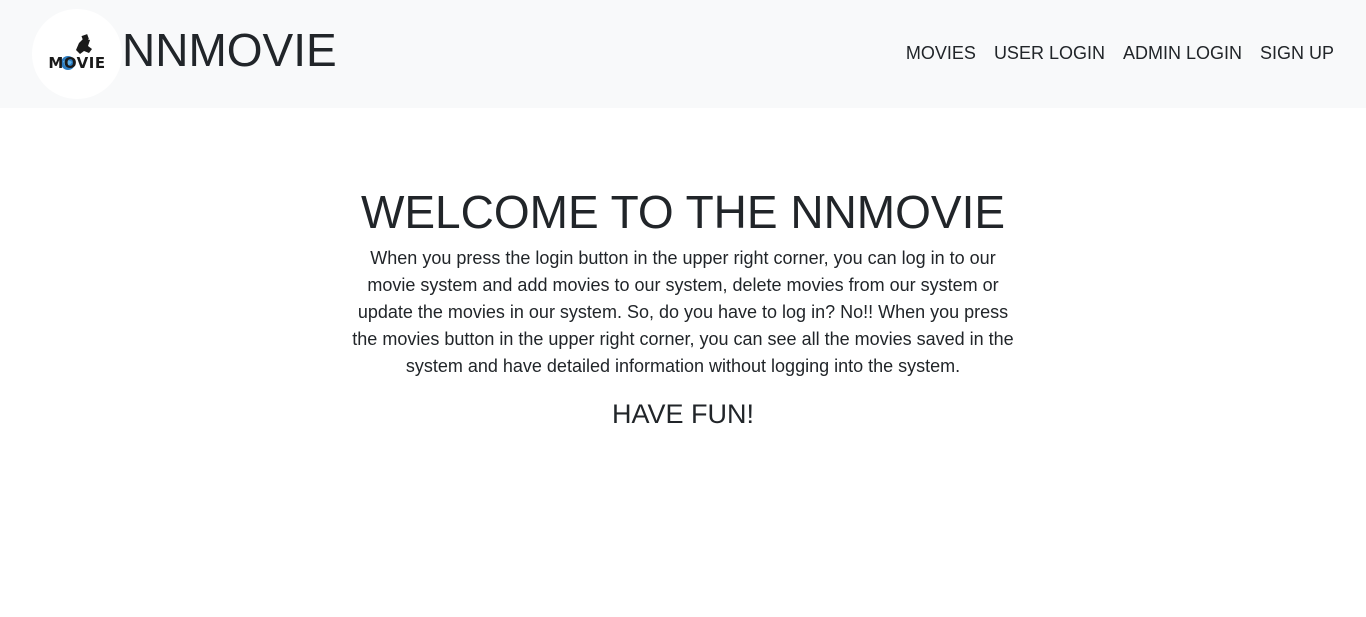  What do you see at coordinates (1120, 53) in the screenshot?
I see `nav-links: MOVIES USER LOGIN ADMIN LOGIN SIGN UP` at bounding box center [1120, 53].